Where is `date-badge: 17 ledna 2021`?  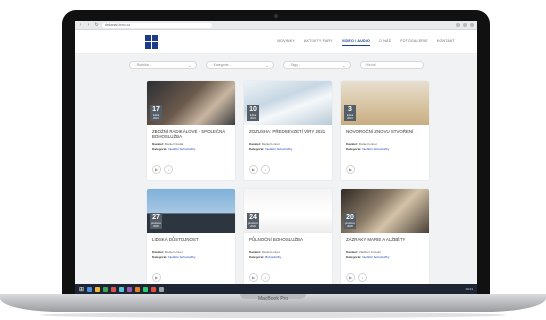
date-badge: 17 ledna 2021 is located at coordinates (156, 113).